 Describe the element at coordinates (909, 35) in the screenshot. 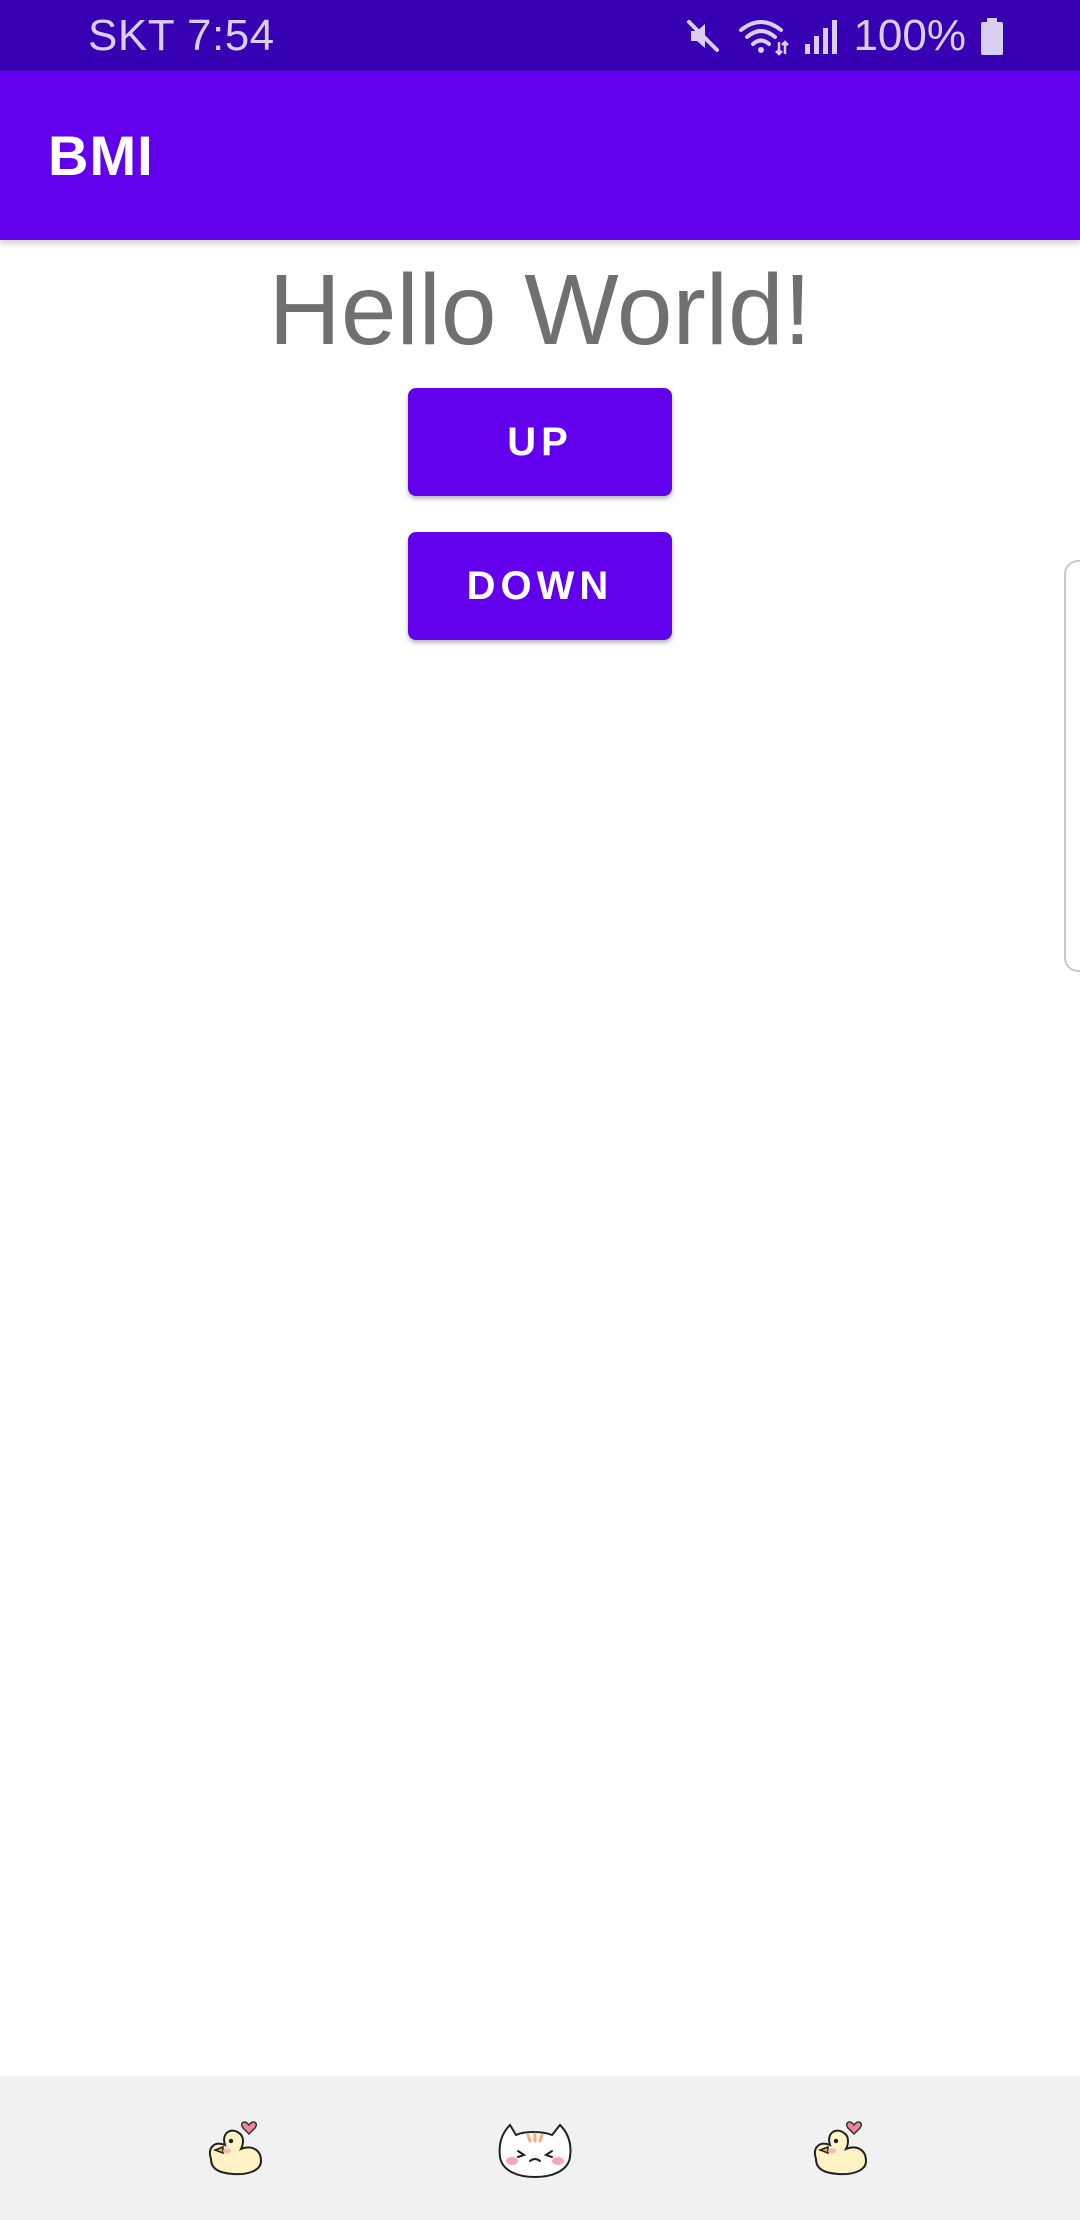

I see `battery-percent: 100%` at that location.